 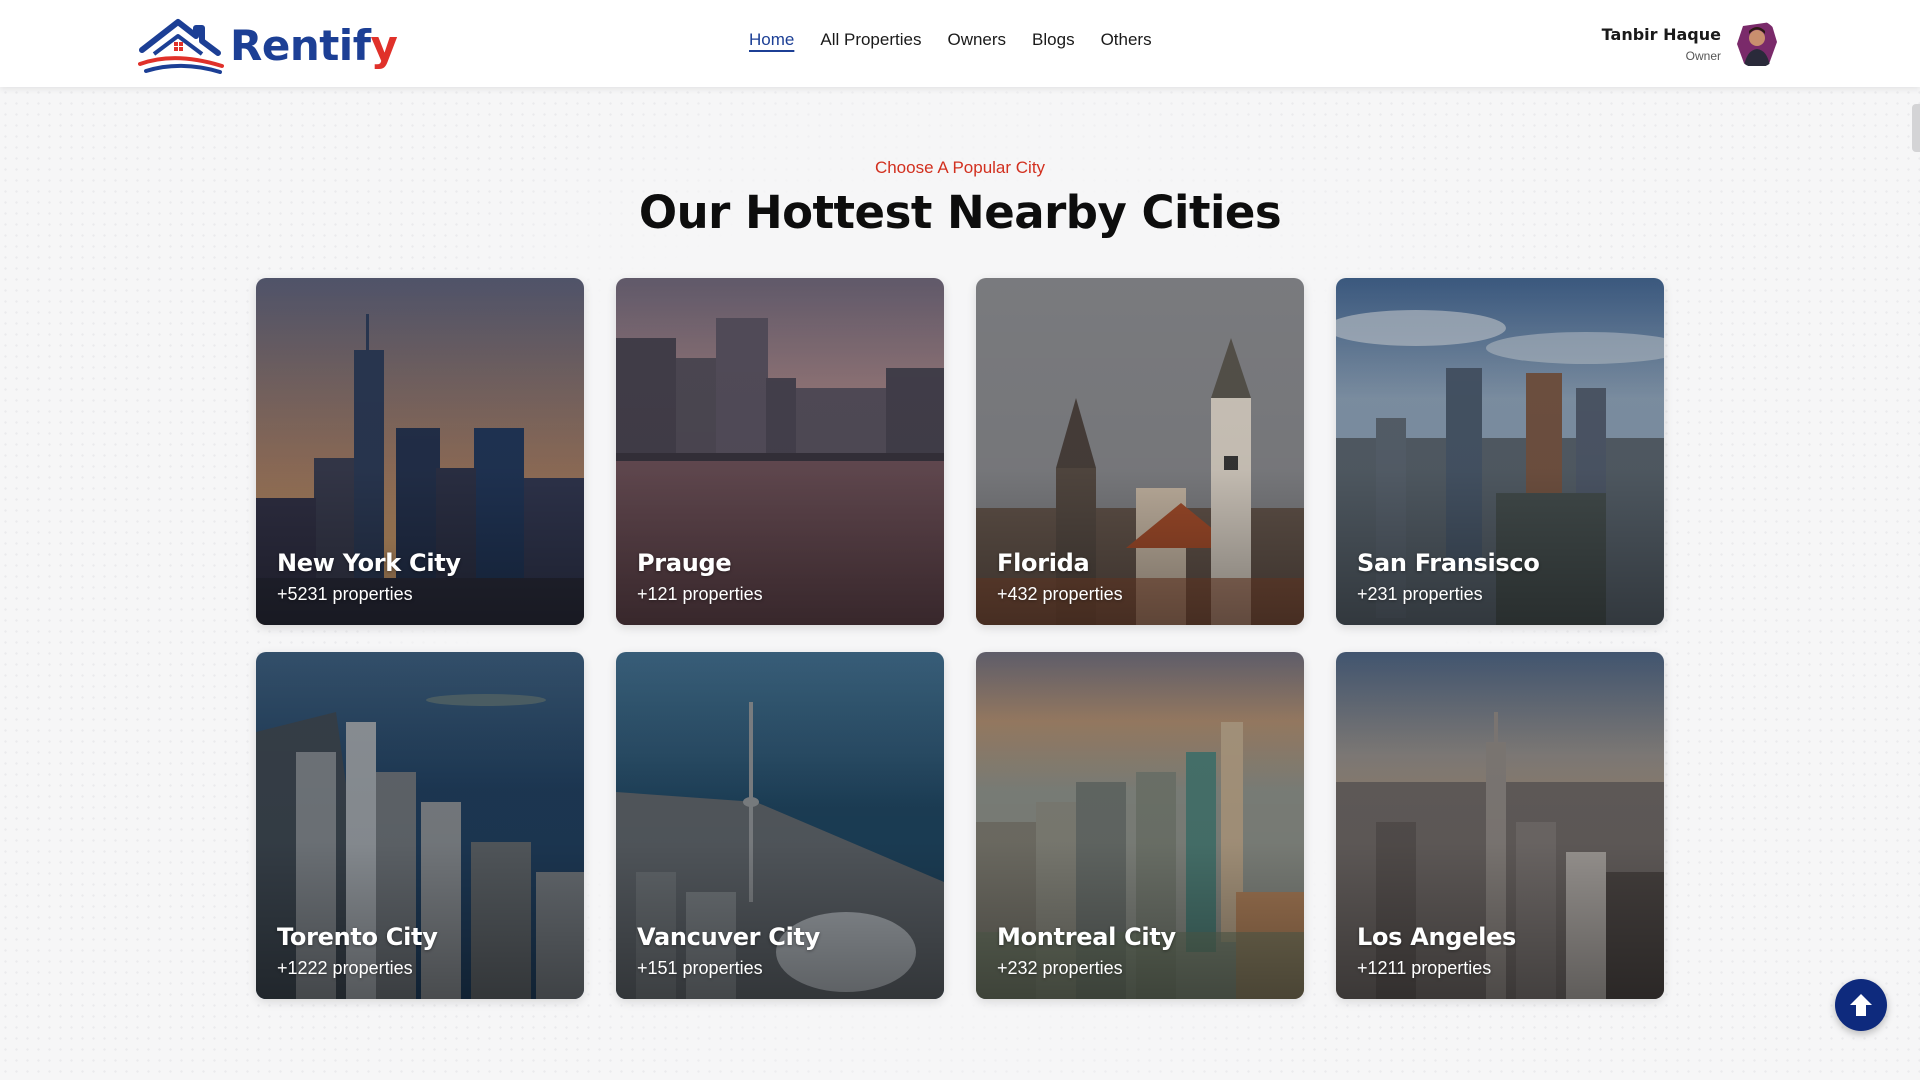 I want to click on arrow-up-icon, so click(x=1861, y=1005).